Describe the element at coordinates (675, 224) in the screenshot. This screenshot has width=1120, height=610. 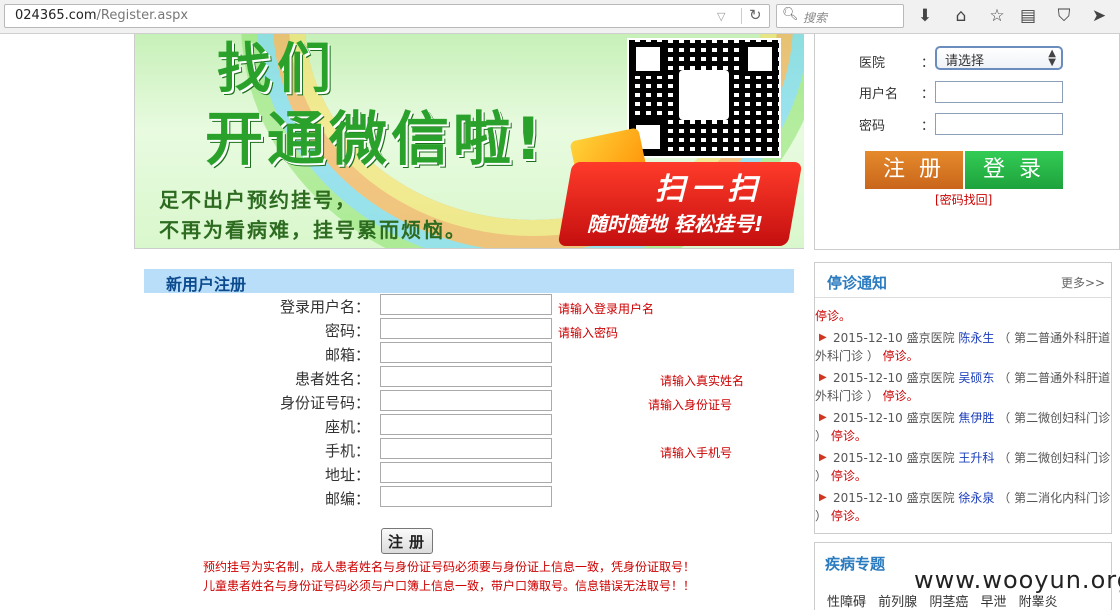
I see `scan-subtitle: 随时随地 轻松挂号!` at that location.